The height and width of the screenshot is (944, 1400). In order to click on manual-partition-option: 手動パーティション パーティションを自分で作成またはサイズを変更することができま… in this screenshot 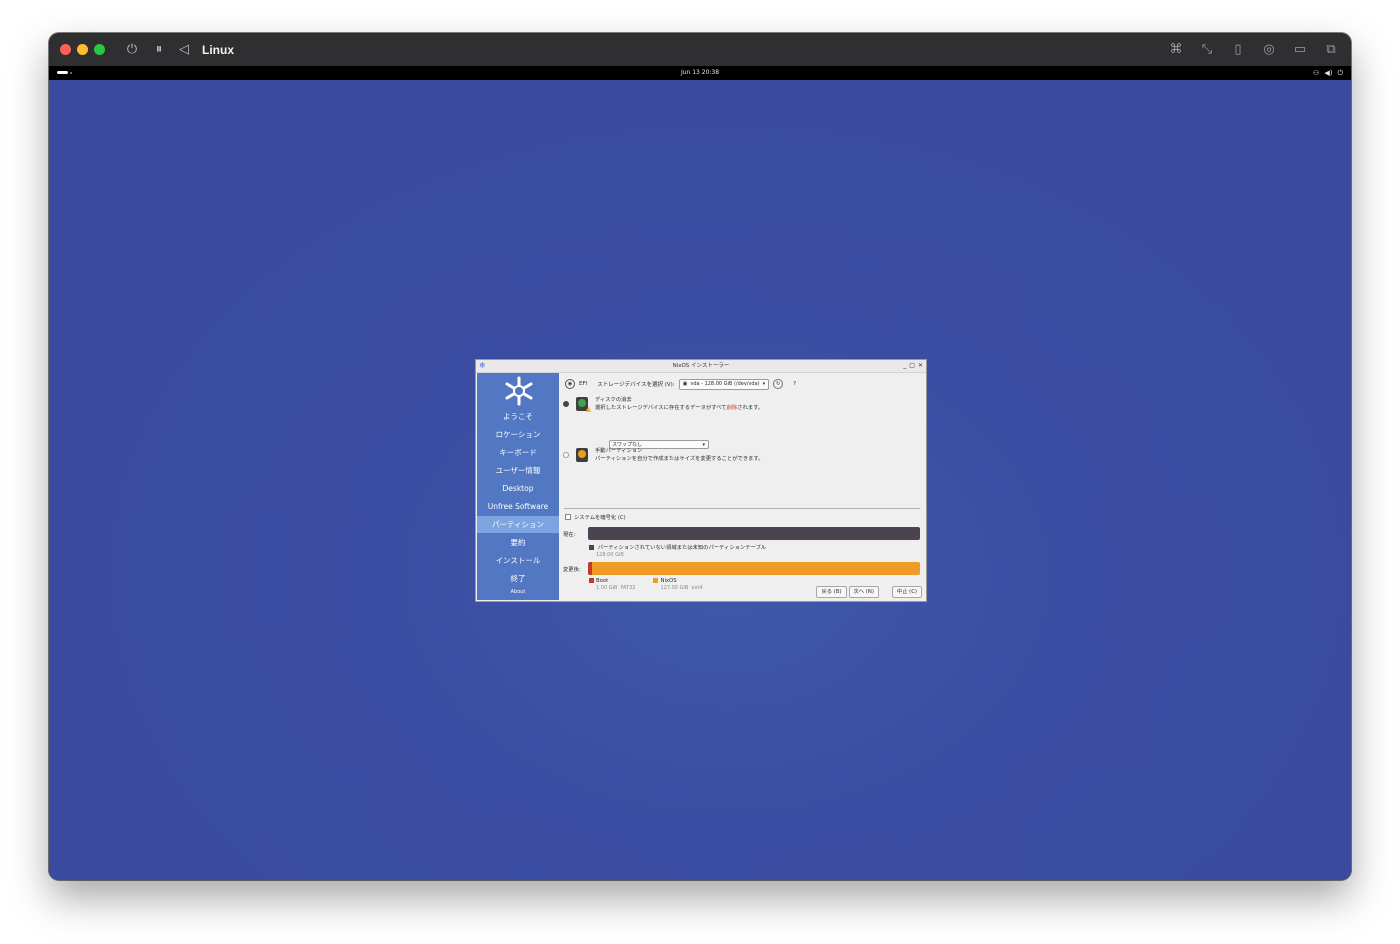, I will do `click(663, 455)`.